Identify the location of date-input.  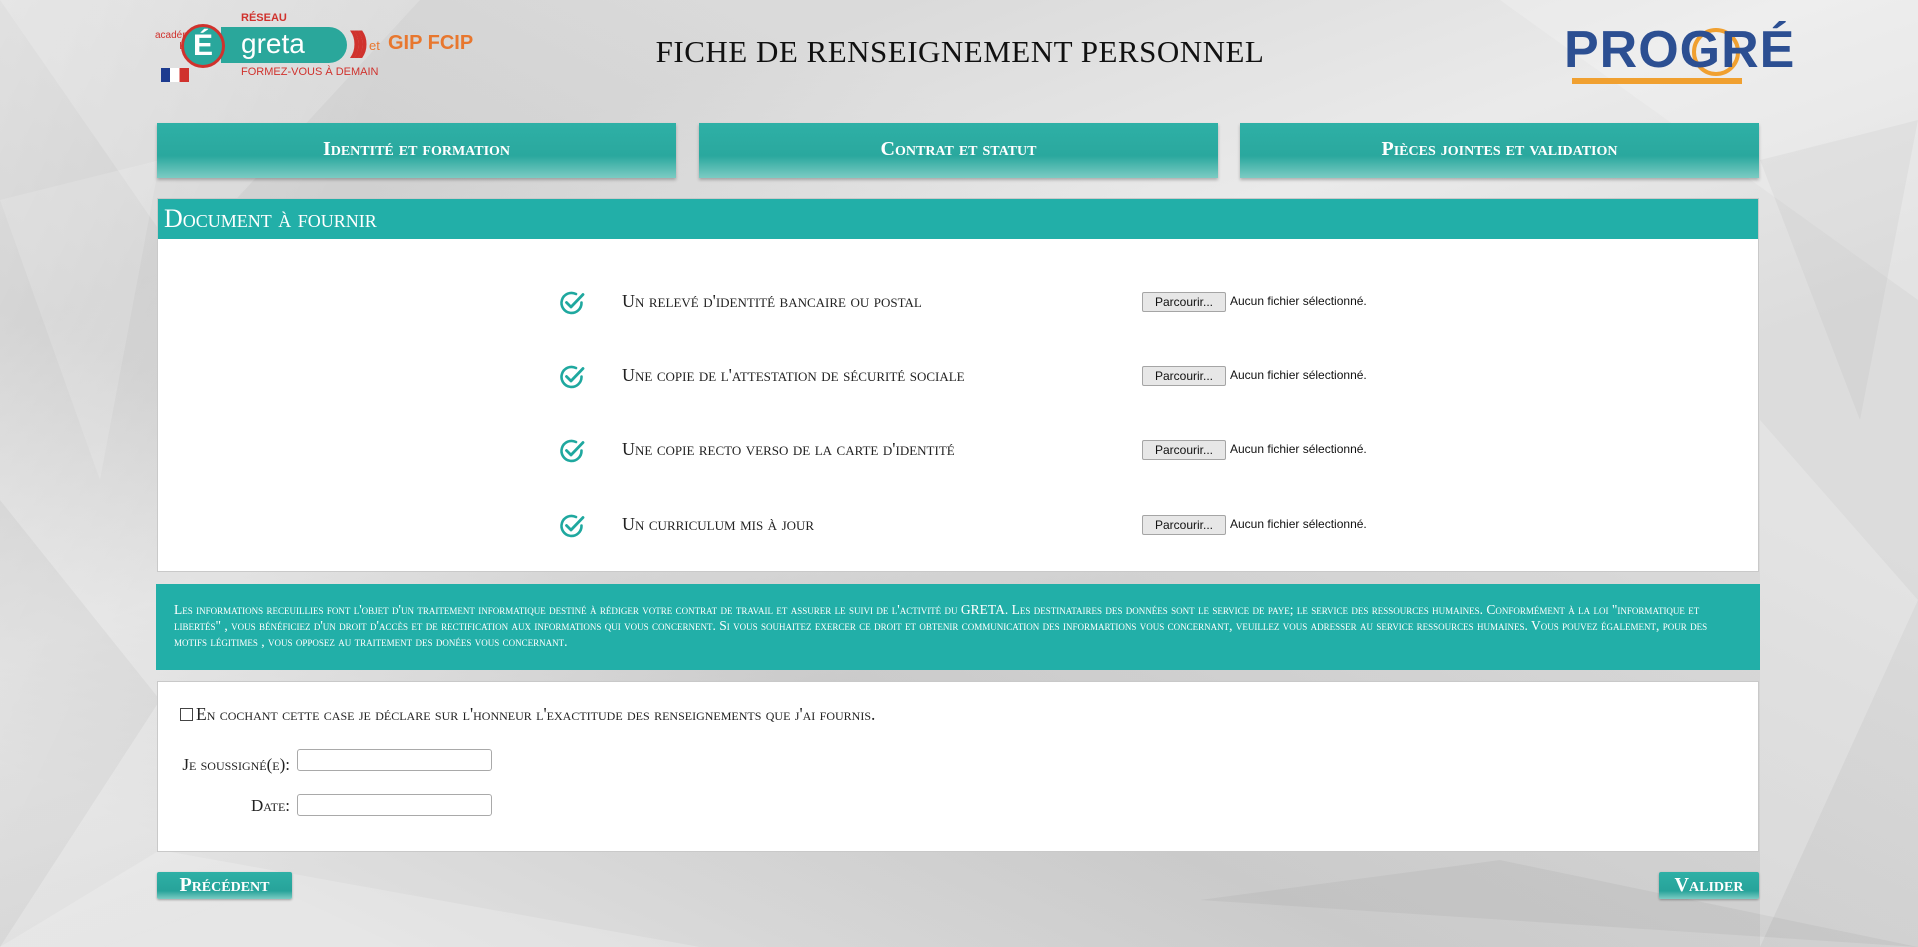
(394, 805).